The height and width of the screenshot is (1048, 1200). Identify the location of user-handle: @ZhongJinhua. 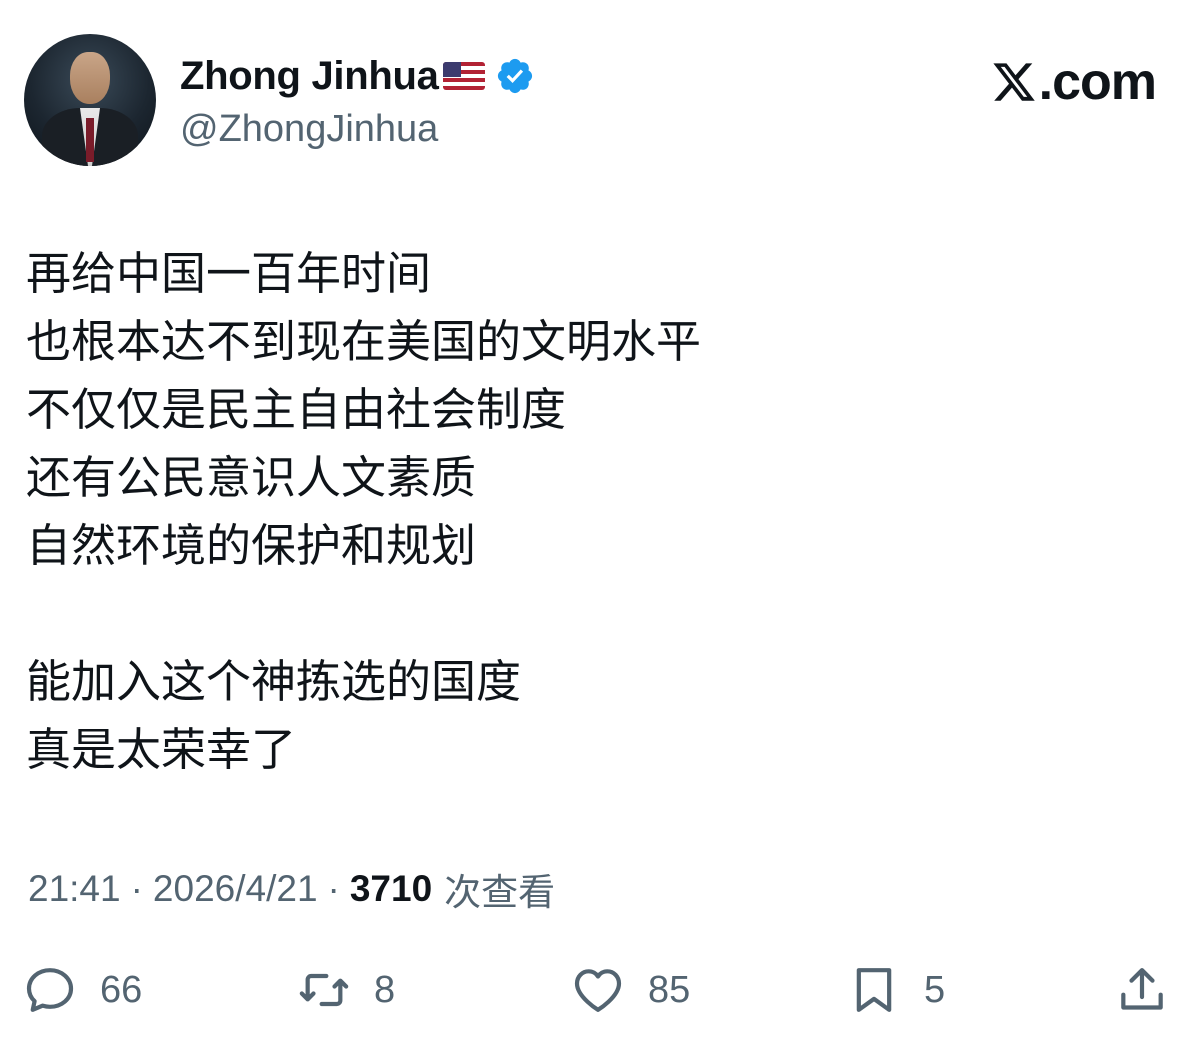
(309, 129).